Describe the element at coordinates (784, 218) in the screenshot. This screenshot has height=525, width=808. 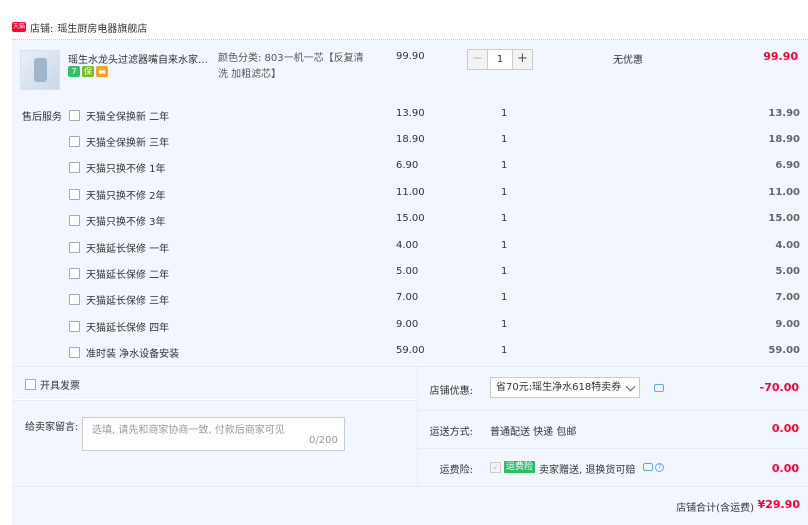
I see `service-total: 15.00` at that location.